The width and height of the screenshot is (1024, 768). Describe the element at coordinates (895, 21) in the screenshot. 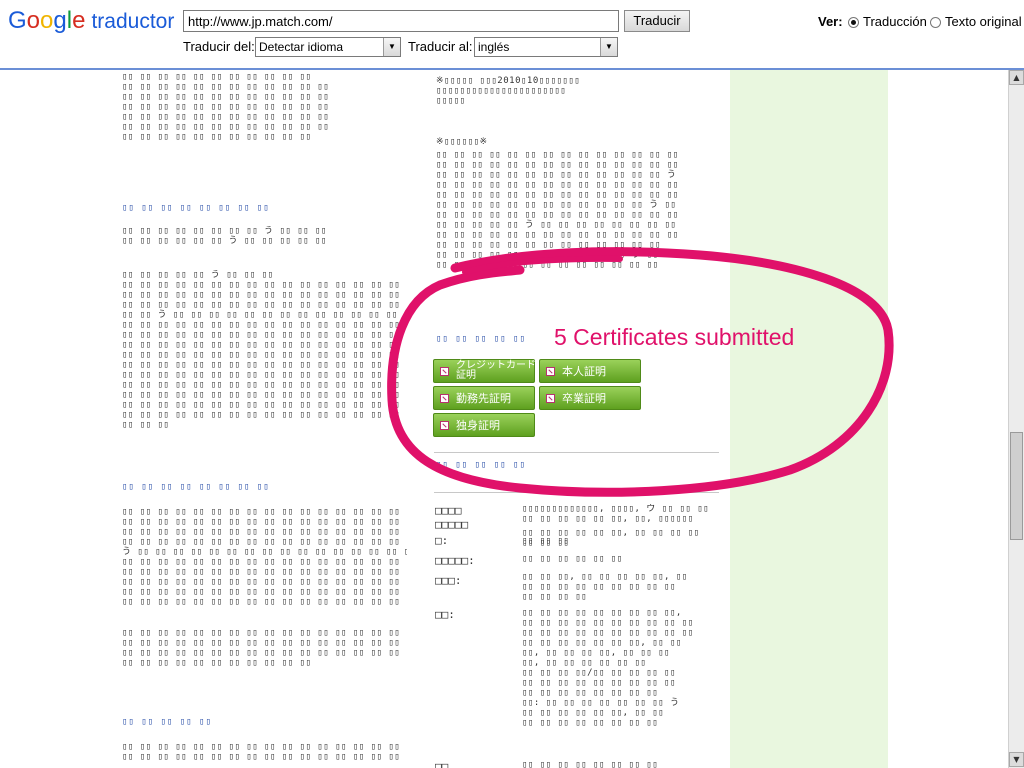

I see `view-translation-label: Traducción` at that location.